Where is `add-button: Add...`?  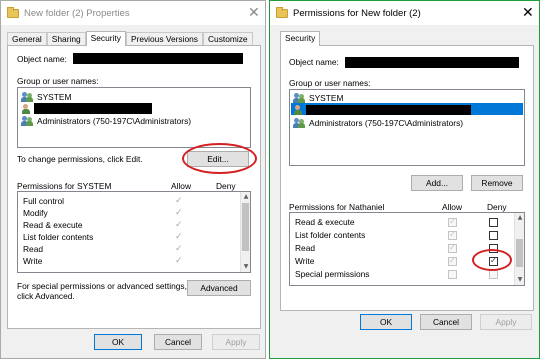
add-button: Add... is located at coordinates (437, 183).